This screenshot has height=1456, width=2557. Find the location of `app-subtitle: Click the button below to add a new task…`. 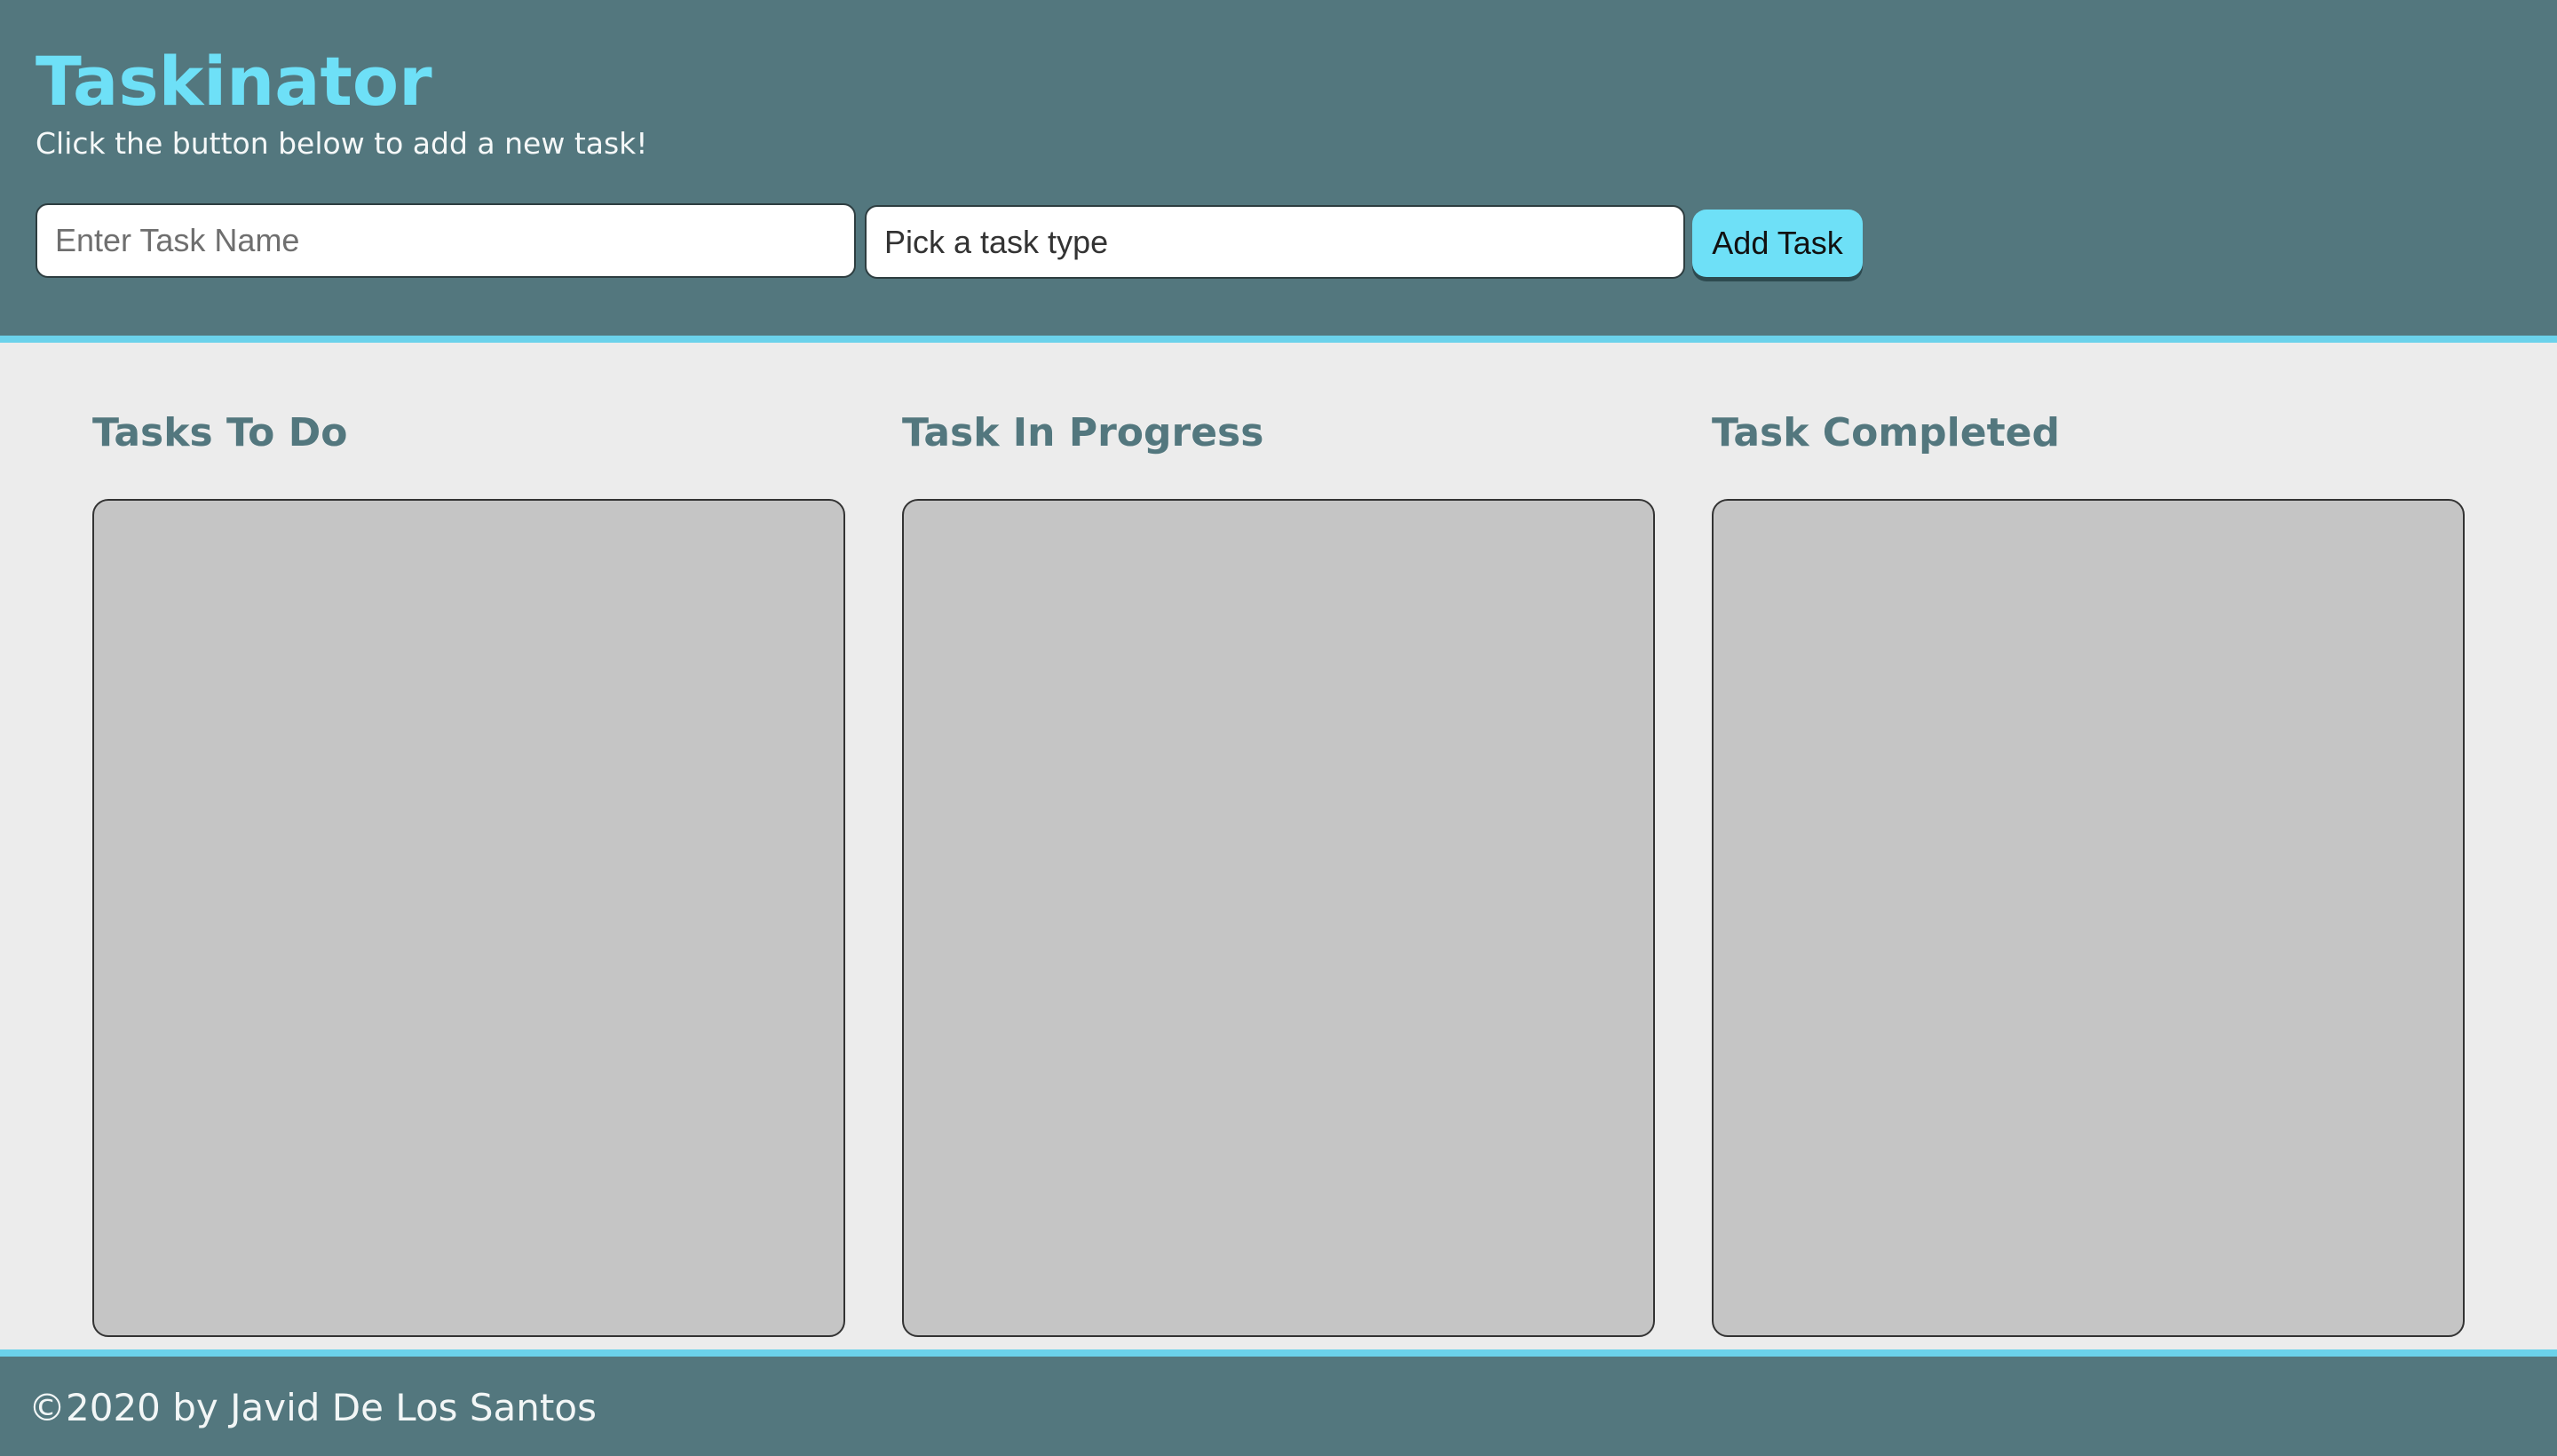

app-subtitle: Click the button below to add a new task… is located at coordinates (342, 143).